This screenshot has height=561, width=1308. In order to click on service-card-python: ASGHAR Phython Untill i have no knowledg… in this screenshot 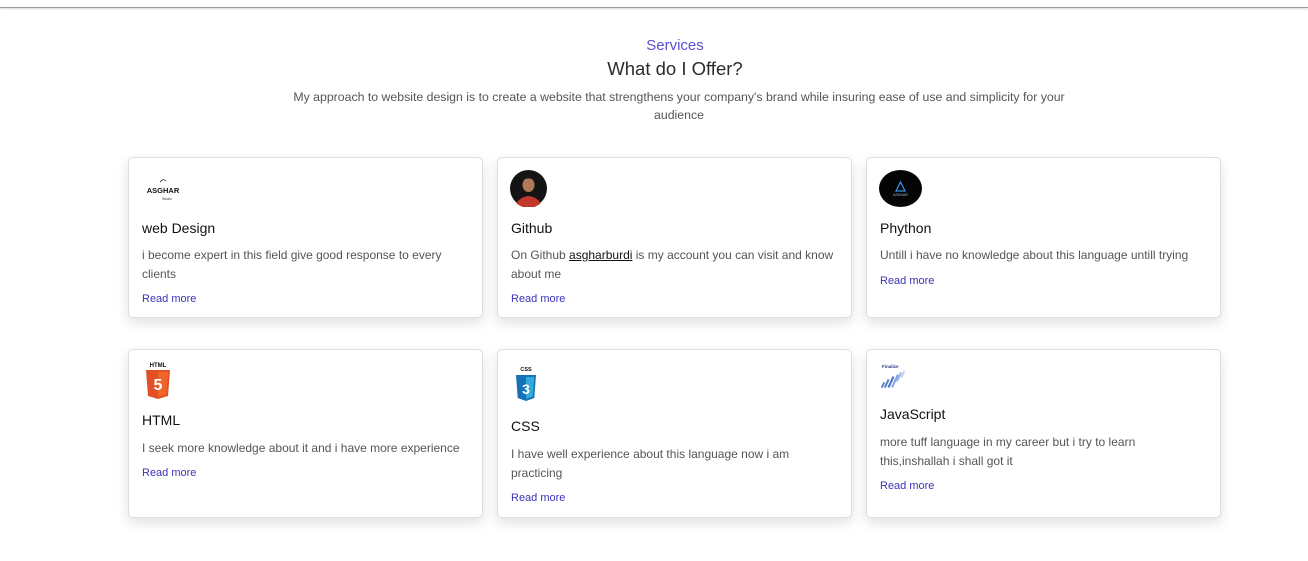, I will do `click(1043, 237)`.